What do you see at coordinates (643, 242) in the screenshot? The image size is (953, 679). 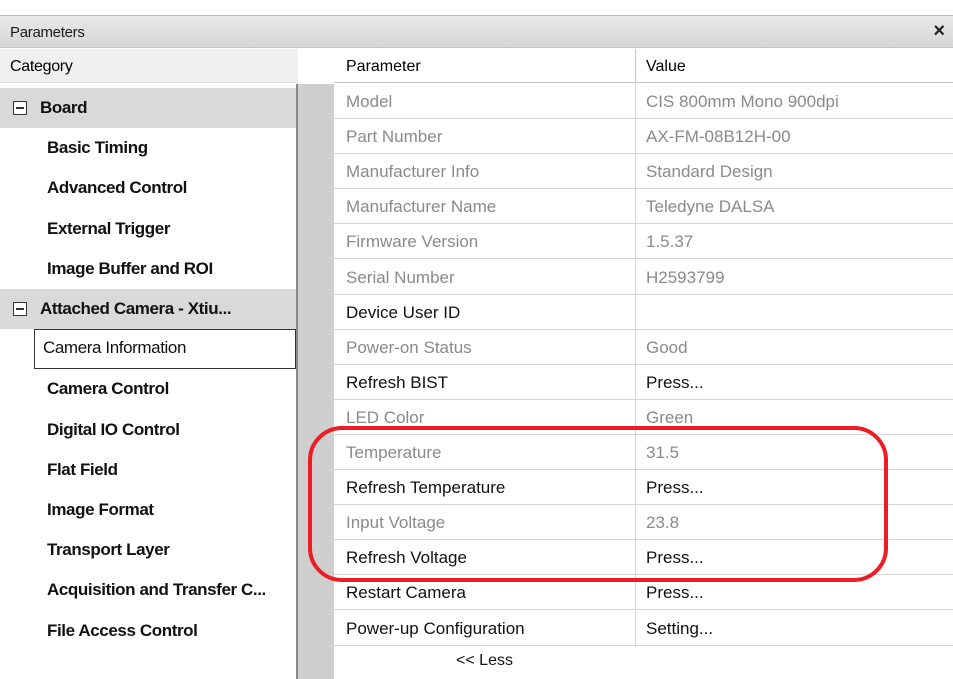 I see `parameter-row: Firmware Version 1.5.37` at bounding box center [643, 242].